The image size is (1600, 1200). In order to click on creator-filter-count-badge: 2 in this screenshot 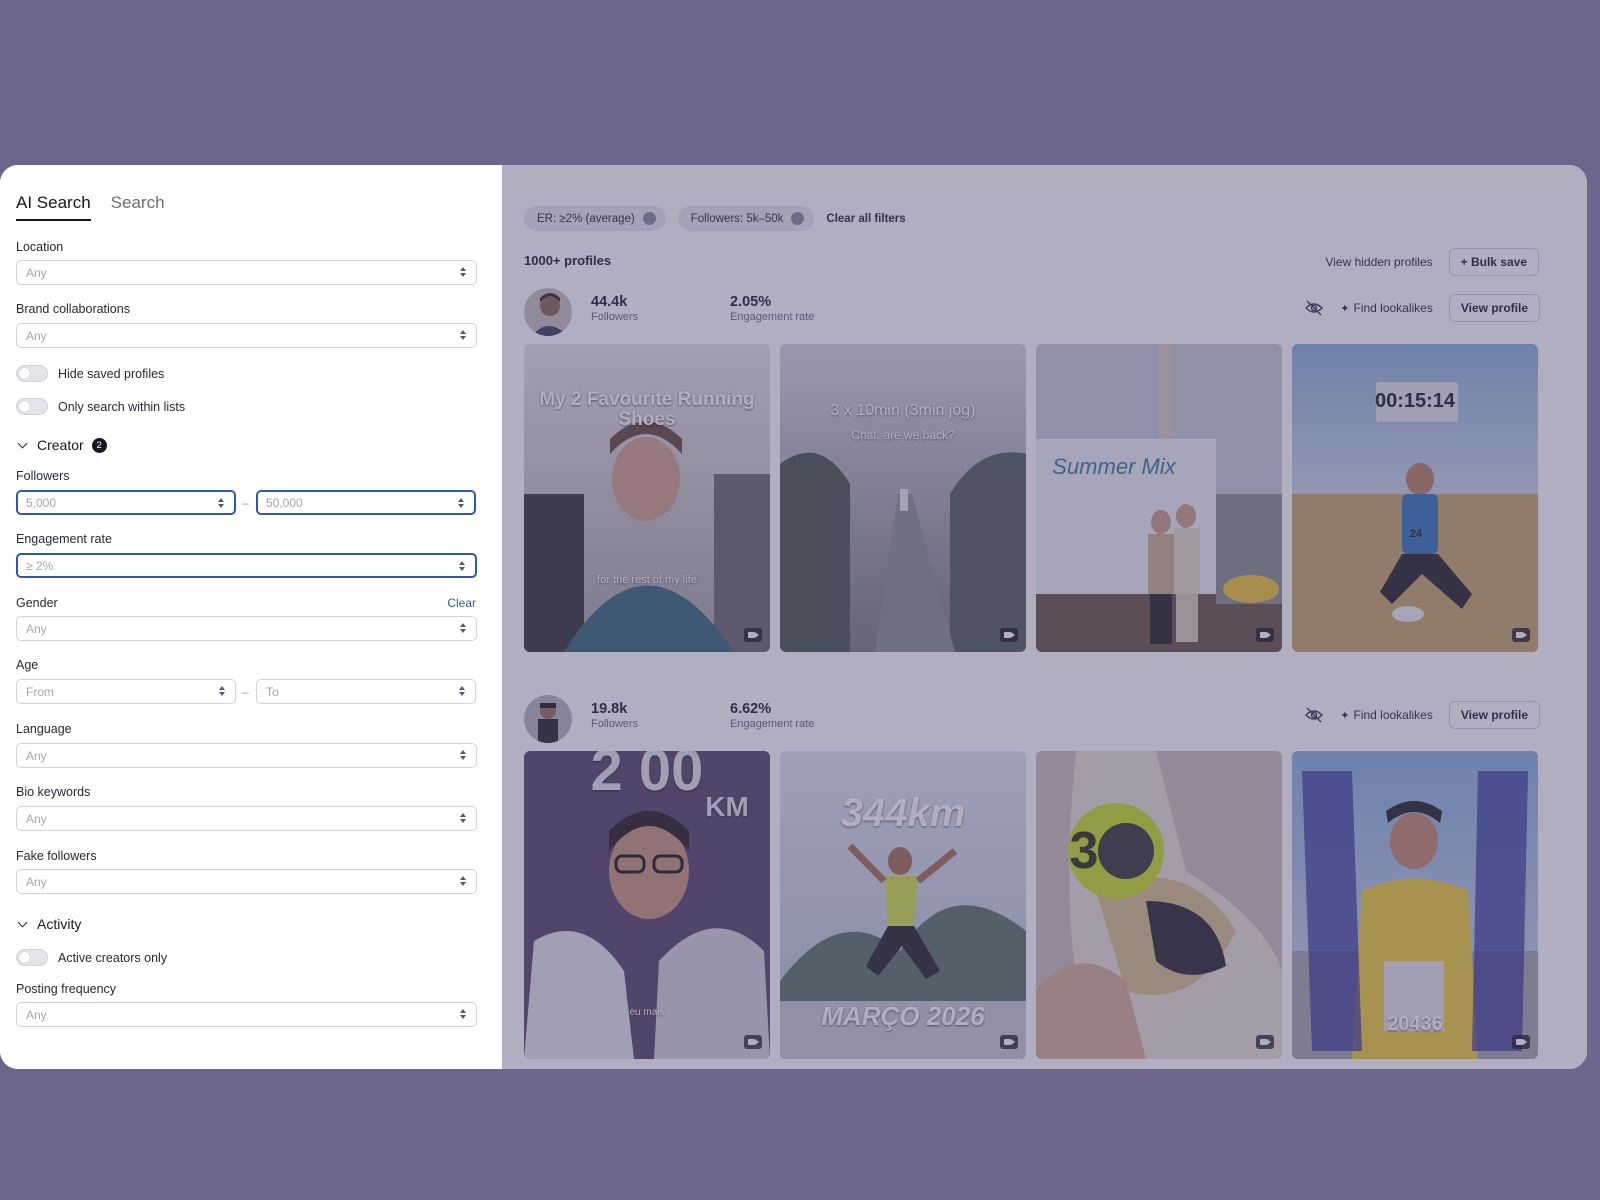, I will do `click(99, 445)`.